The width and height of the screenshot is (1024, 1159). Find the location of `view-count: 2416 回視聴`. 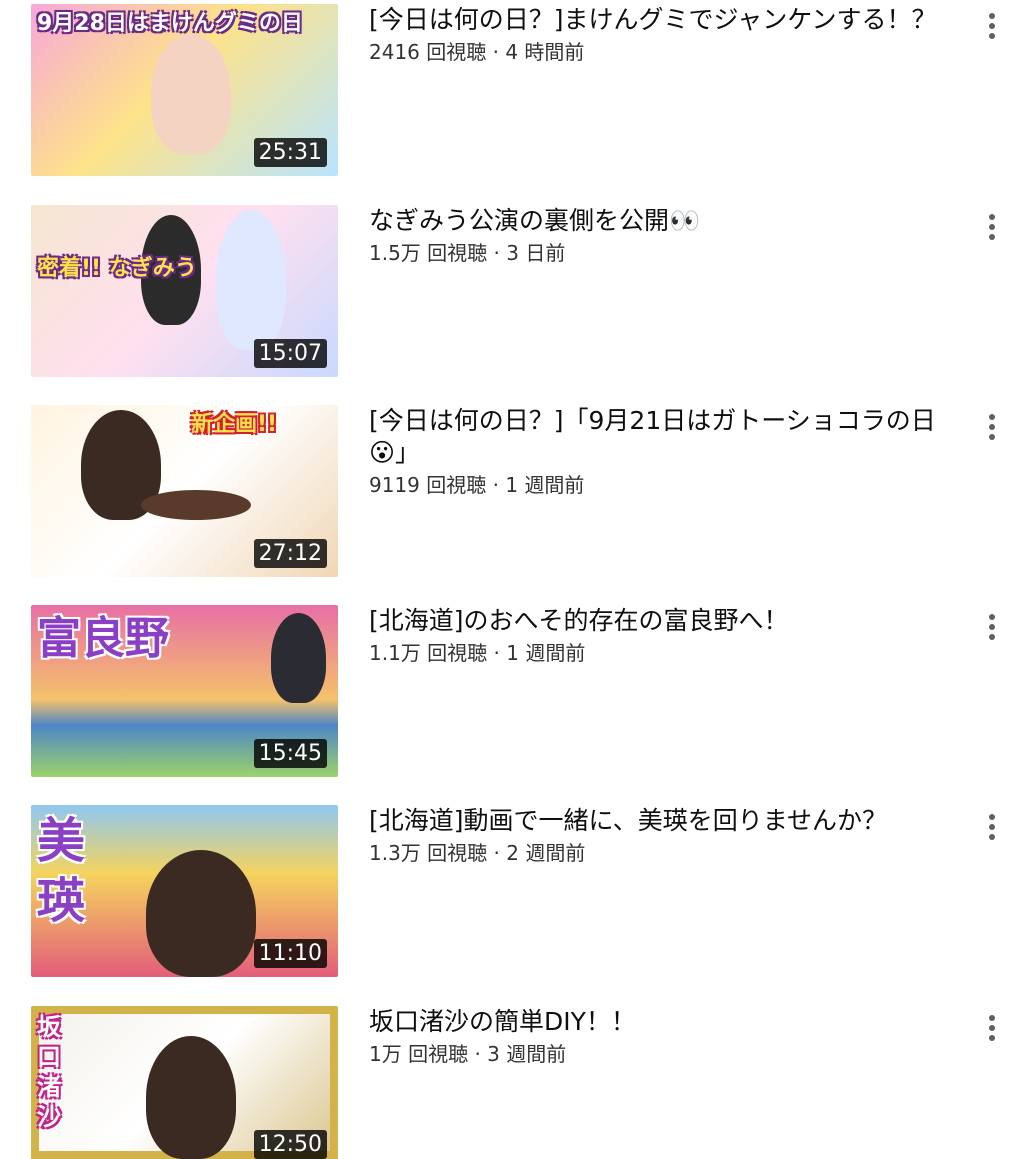

view-count: 2416 回視聴 is located at coordinates (428, 52).